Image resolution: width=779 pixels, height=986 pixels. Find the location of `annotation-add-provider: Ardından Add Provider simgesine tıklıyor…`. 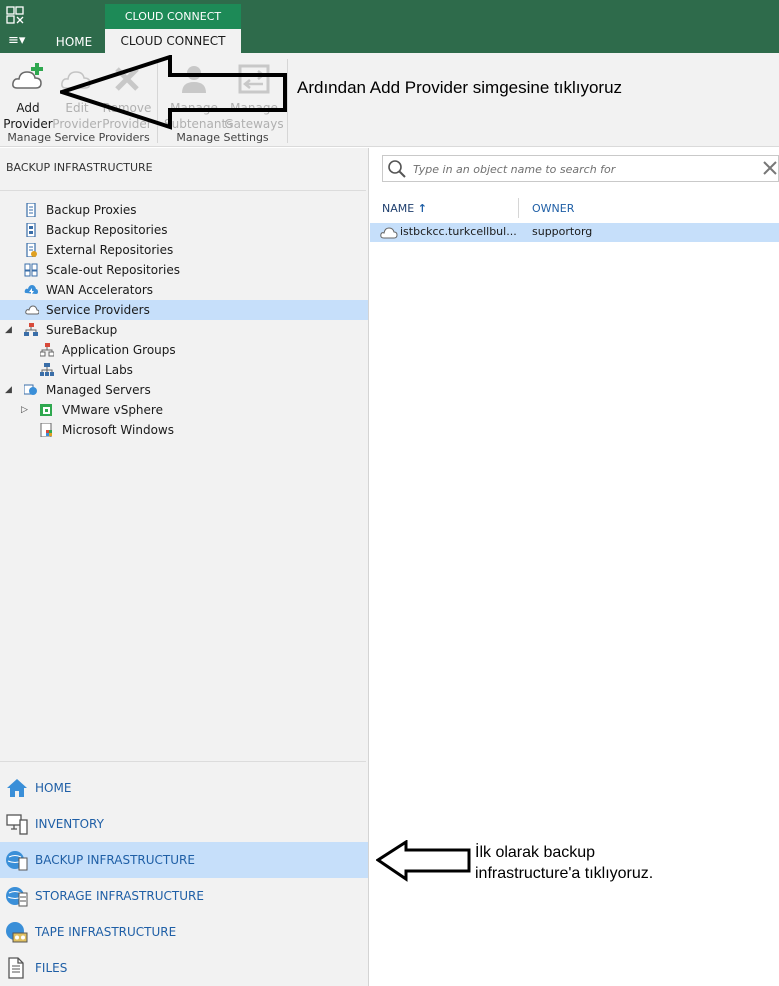

annotation-add-provider: Ardından Add Provider simgesine tıklıyor… is located at coordinates (460, 87).